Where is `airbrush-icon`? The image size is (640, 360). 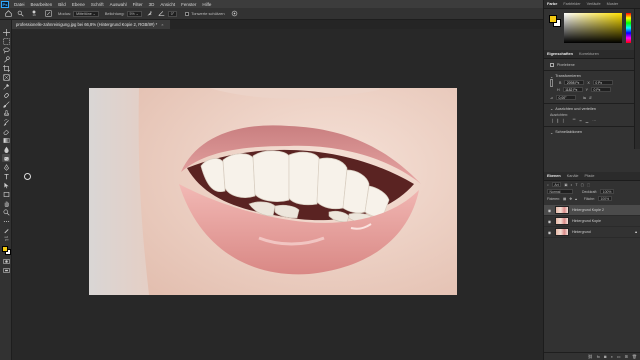
airbrush-icon is located at coordinates (150, 14).